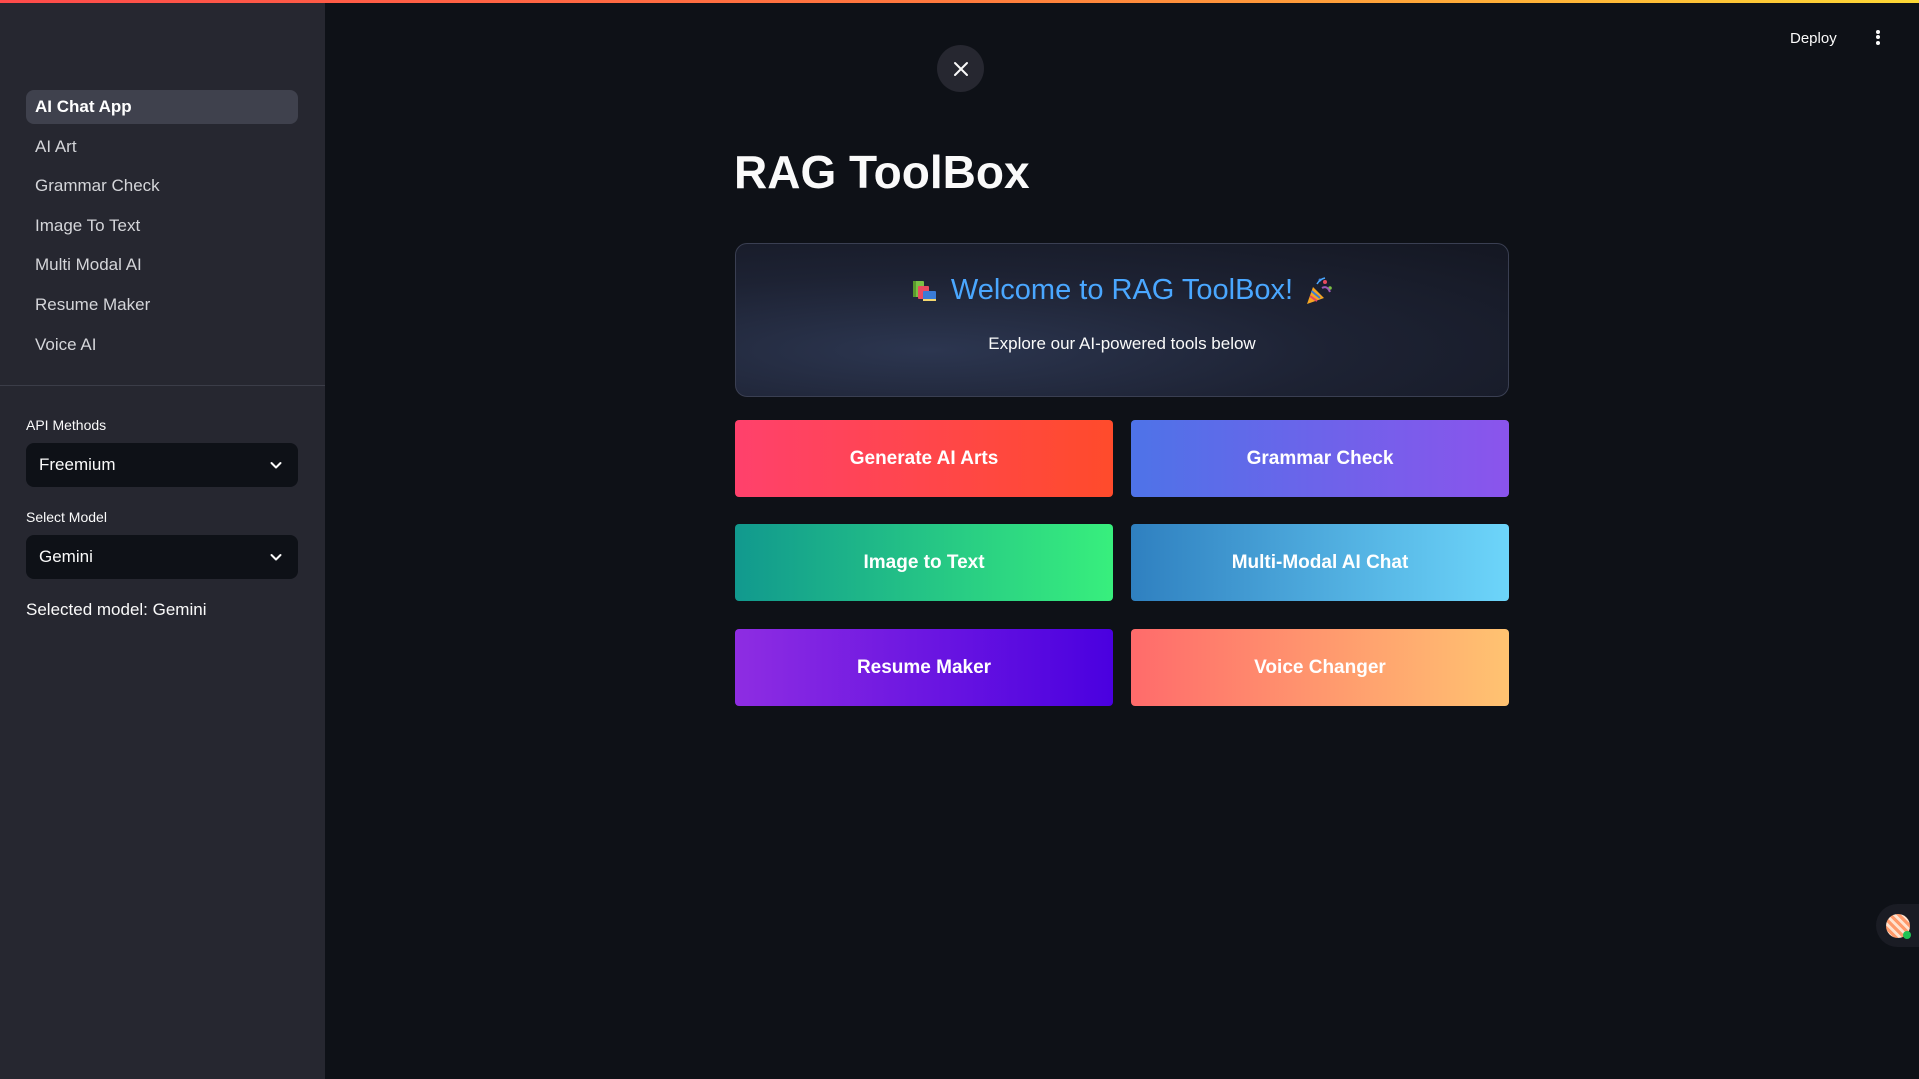 The width and height of the screenshot is (1919, 1079). What do you see at coordinates (882, 172) in the screenshot?
I see `page-title: RAG ToolBox` at bounding box center [882, 172].